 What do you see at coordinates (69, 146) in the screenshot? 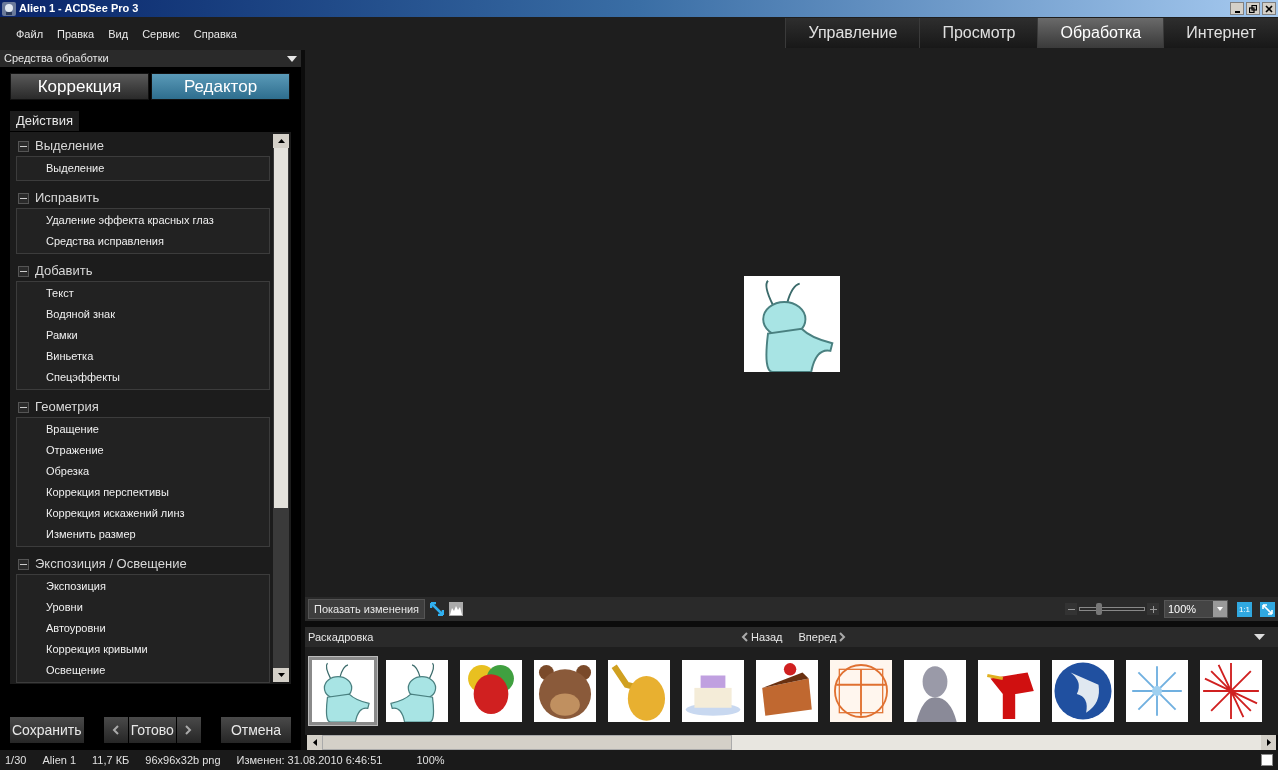
I see `group-title: Выделение` at bounding box center [69, 146].